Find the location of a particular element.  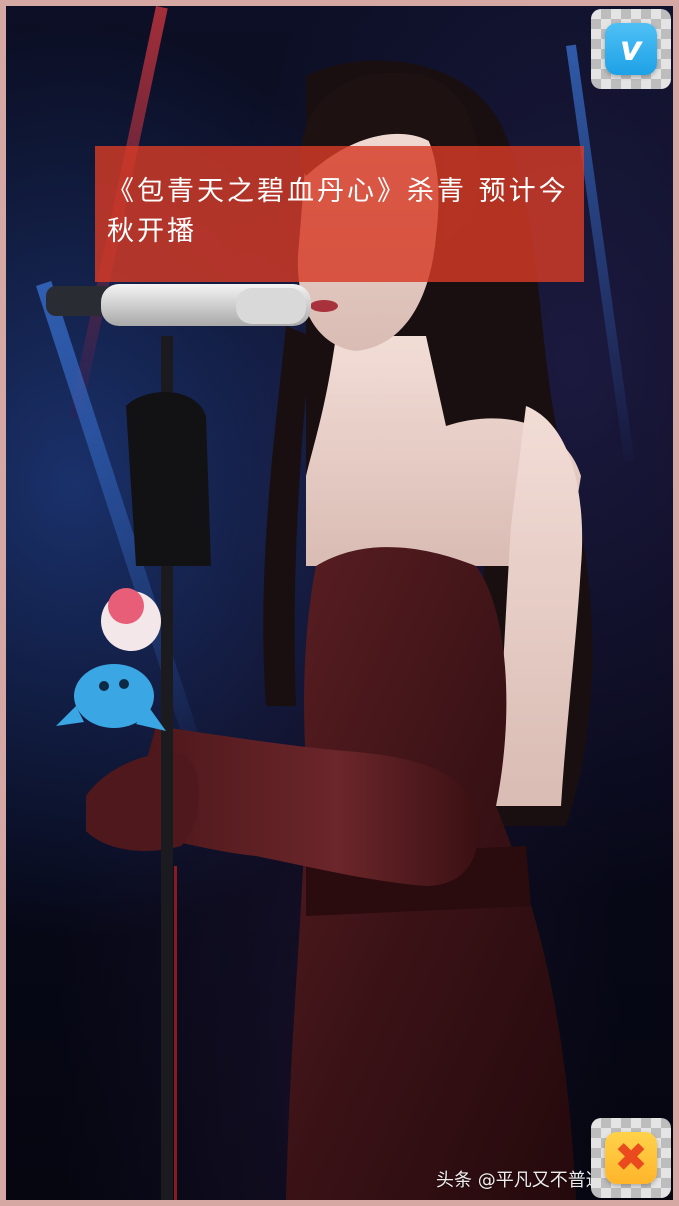

headline-banner: 《包青天之碧血丹心》杀青 预计今秋开播 is located at coordinates (339, 214).